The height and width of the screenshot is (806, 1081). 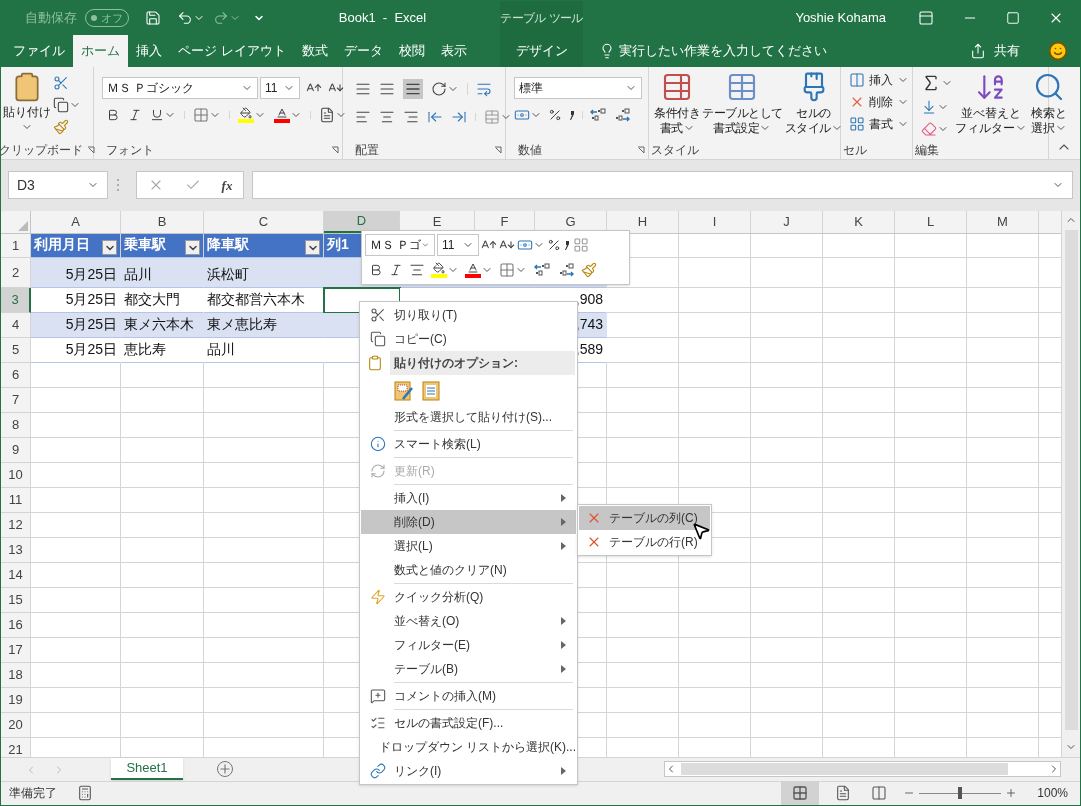 What do you see at coordinates (541, 18) in the screenshot?
I see `contextual-tab-header: テーブル ツール` at bounding box center [541, 18].